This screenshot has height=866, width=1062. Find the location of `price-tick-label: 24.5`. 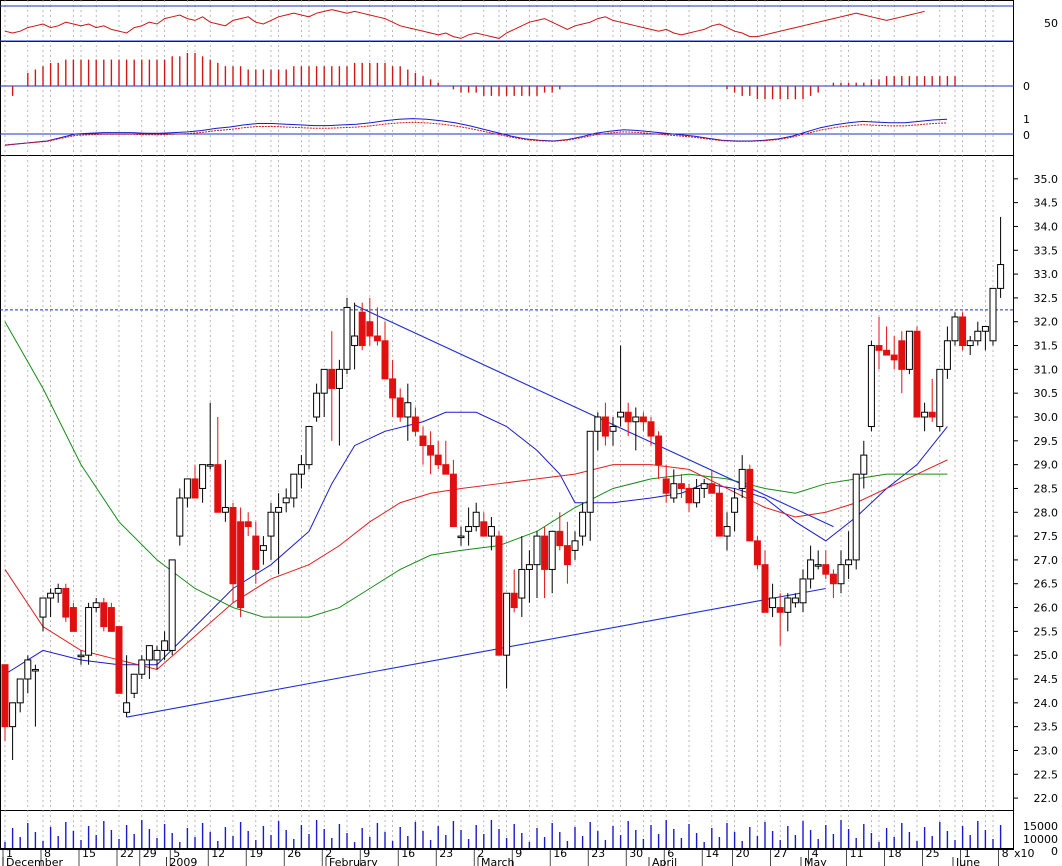

price-tick-label: 24.5 is located at coordinates (1046, 679).